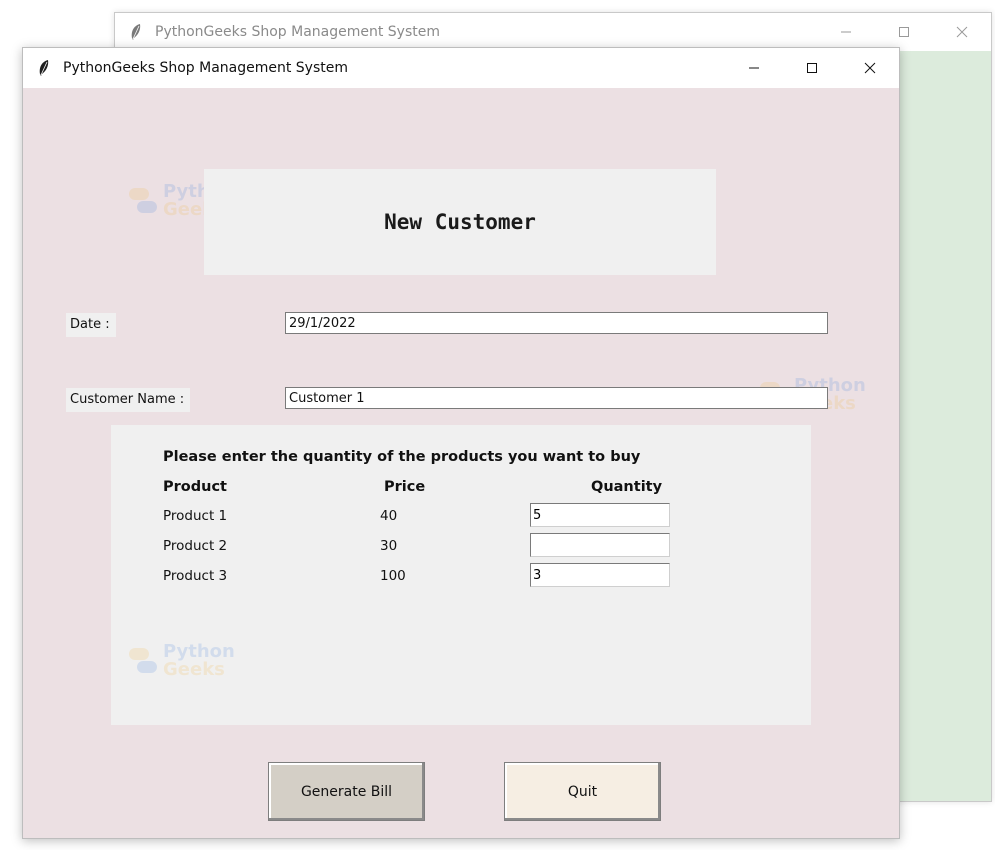 This screenshot has height=850, width=995. Describe the element at coordinates (389, 546) in the screenshot. I see `product-price: 30` at that location.